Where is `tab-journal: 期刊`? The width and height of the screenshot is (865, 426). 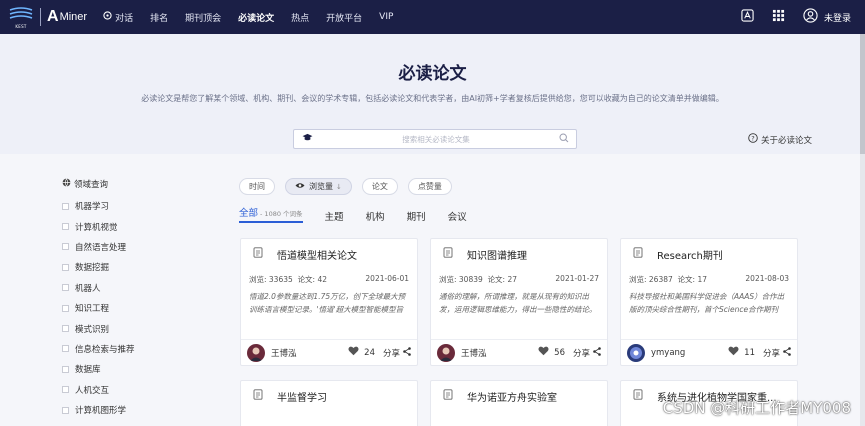 tab-journal: 期刊 is located at coordinates (416, 216).